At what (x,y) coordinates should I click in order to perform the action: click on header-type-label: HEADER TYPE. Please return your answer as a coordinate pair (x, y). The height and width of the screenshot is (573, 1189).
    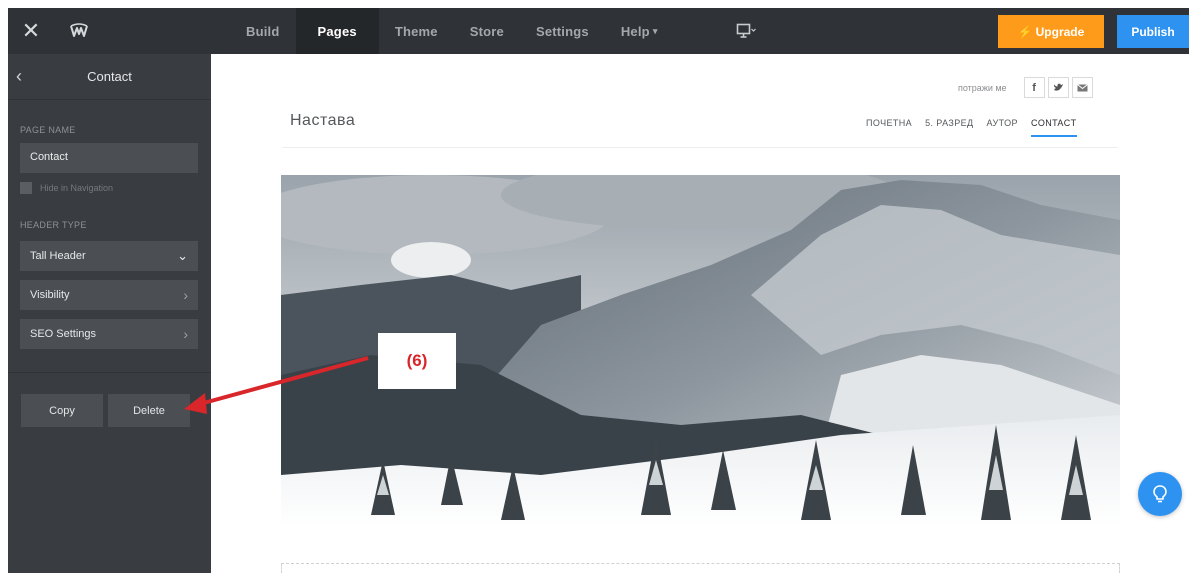
    Looking at the image, I should click on (53, 225).